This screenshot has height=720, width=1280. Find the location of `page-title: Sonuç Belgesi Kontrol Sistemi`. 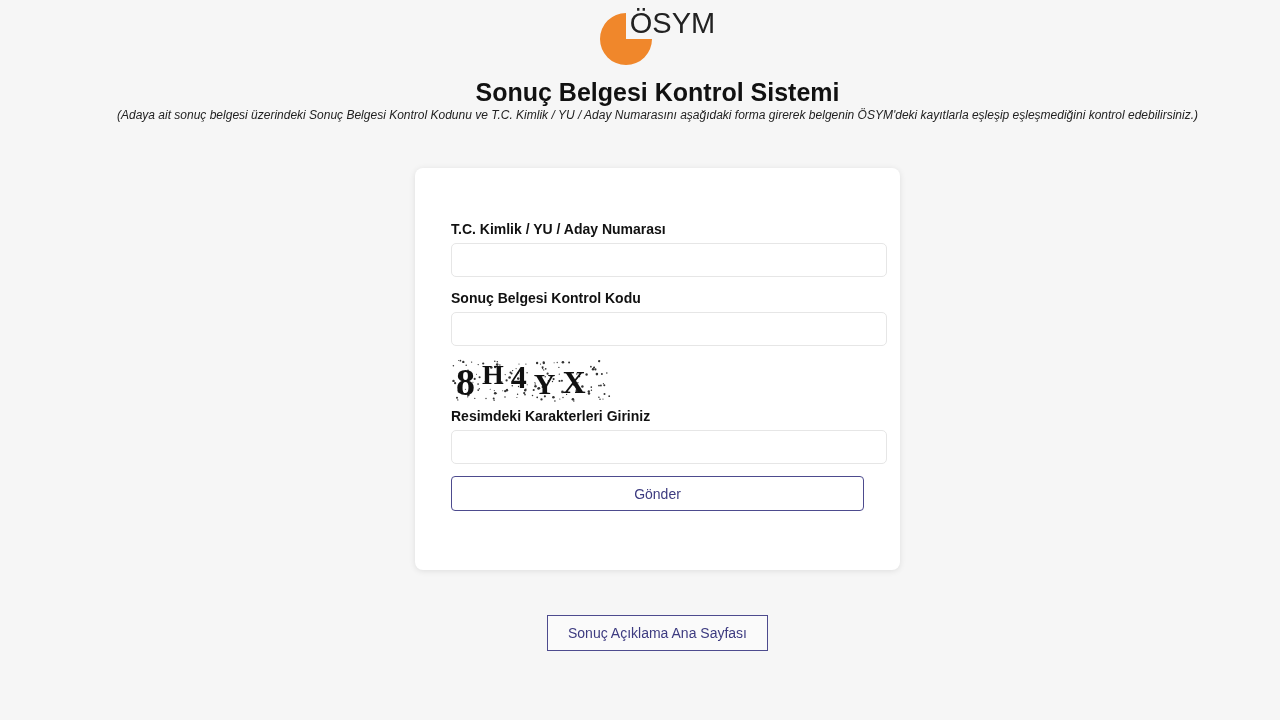

page-title: Sonuç Belgesi Kontrol Sistemi is located at coordinates (657, 92).